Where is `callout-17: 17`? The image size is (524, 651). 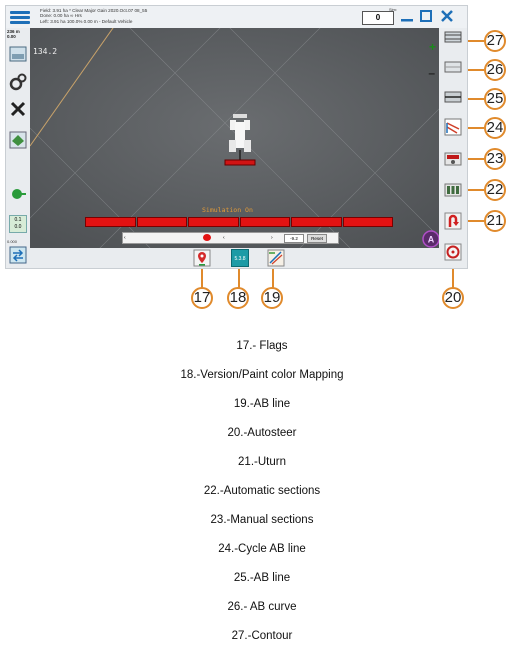
callout-17: 17 is located at coordinates (202, 298).